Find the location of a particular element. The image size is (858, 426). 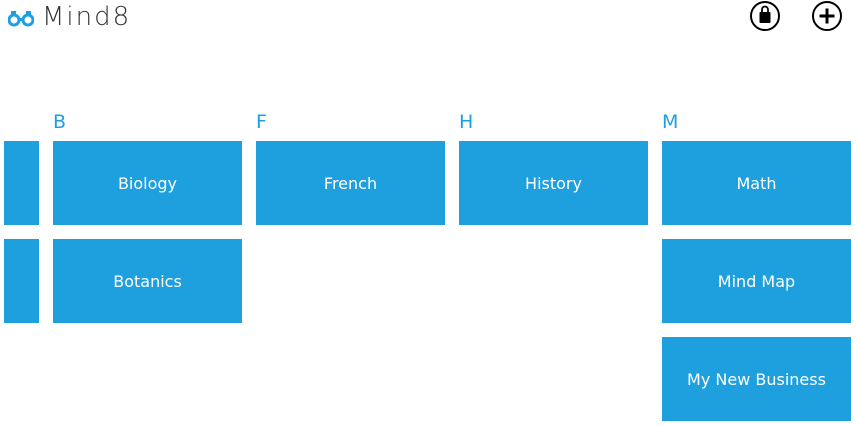

tile-math: Math is located at coordinates (756, 183).